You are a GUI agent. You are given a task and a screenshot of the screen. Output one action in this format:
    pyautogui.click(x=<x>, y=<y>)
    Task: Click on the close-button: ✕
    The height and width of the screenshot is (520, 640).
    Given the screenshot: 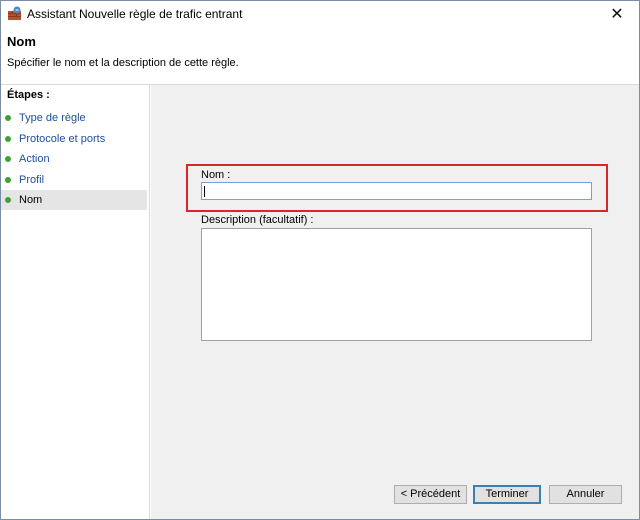 What is the action you would take?
    pyautogui.click(x=617, y=13)
    